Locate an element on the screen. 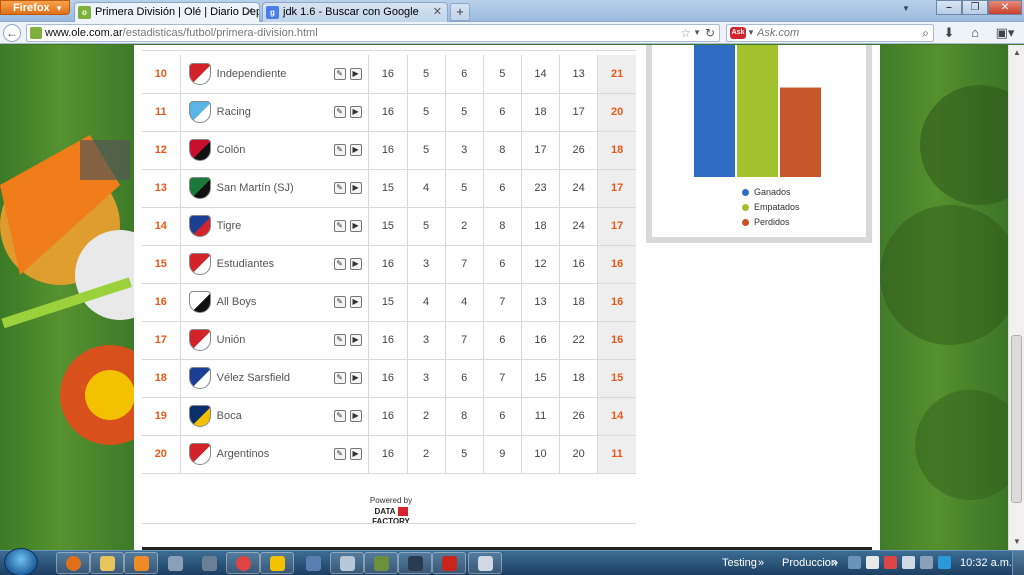  team-name: Independiente is located at coordinates (252, 74).